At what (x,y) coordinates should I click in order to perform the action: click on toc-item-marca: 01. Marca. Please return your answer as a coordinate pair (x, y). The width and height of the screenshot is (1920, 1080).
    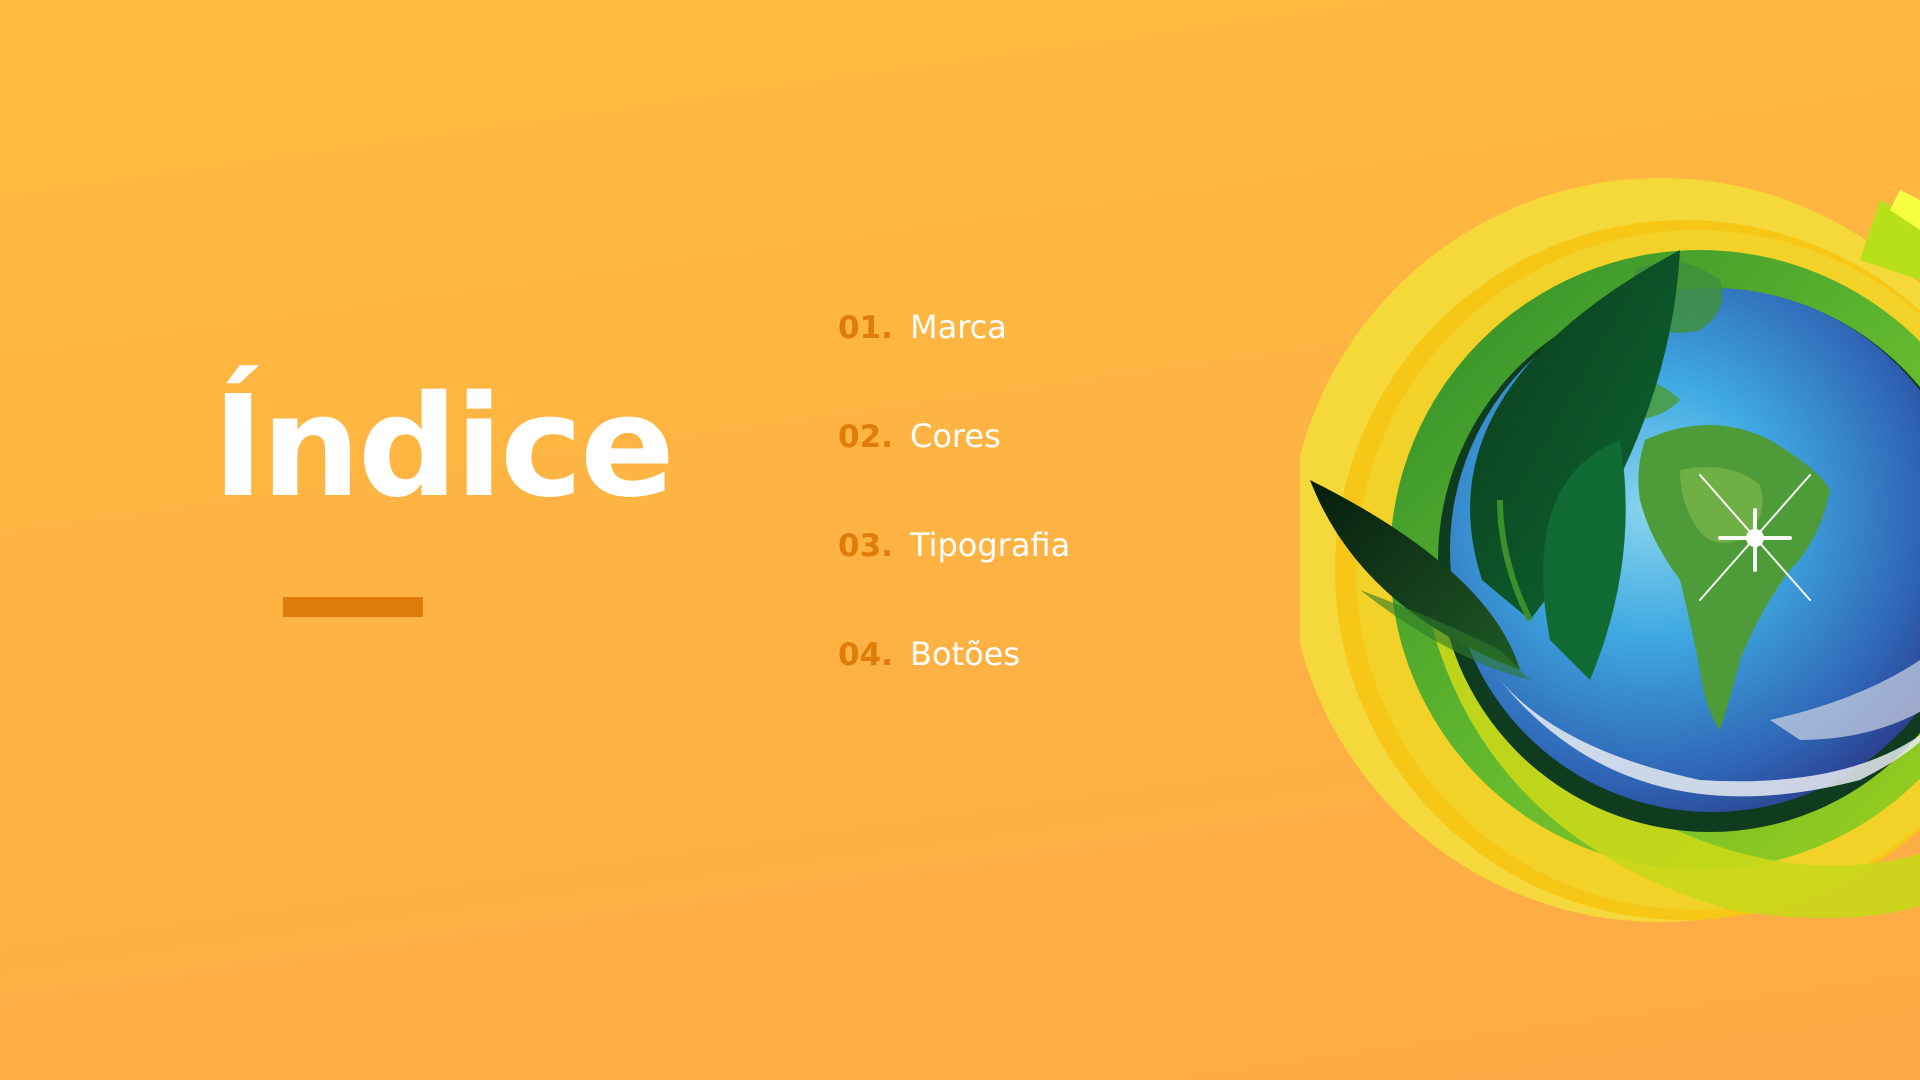
    Looking at the image, I should click on (954, 362).